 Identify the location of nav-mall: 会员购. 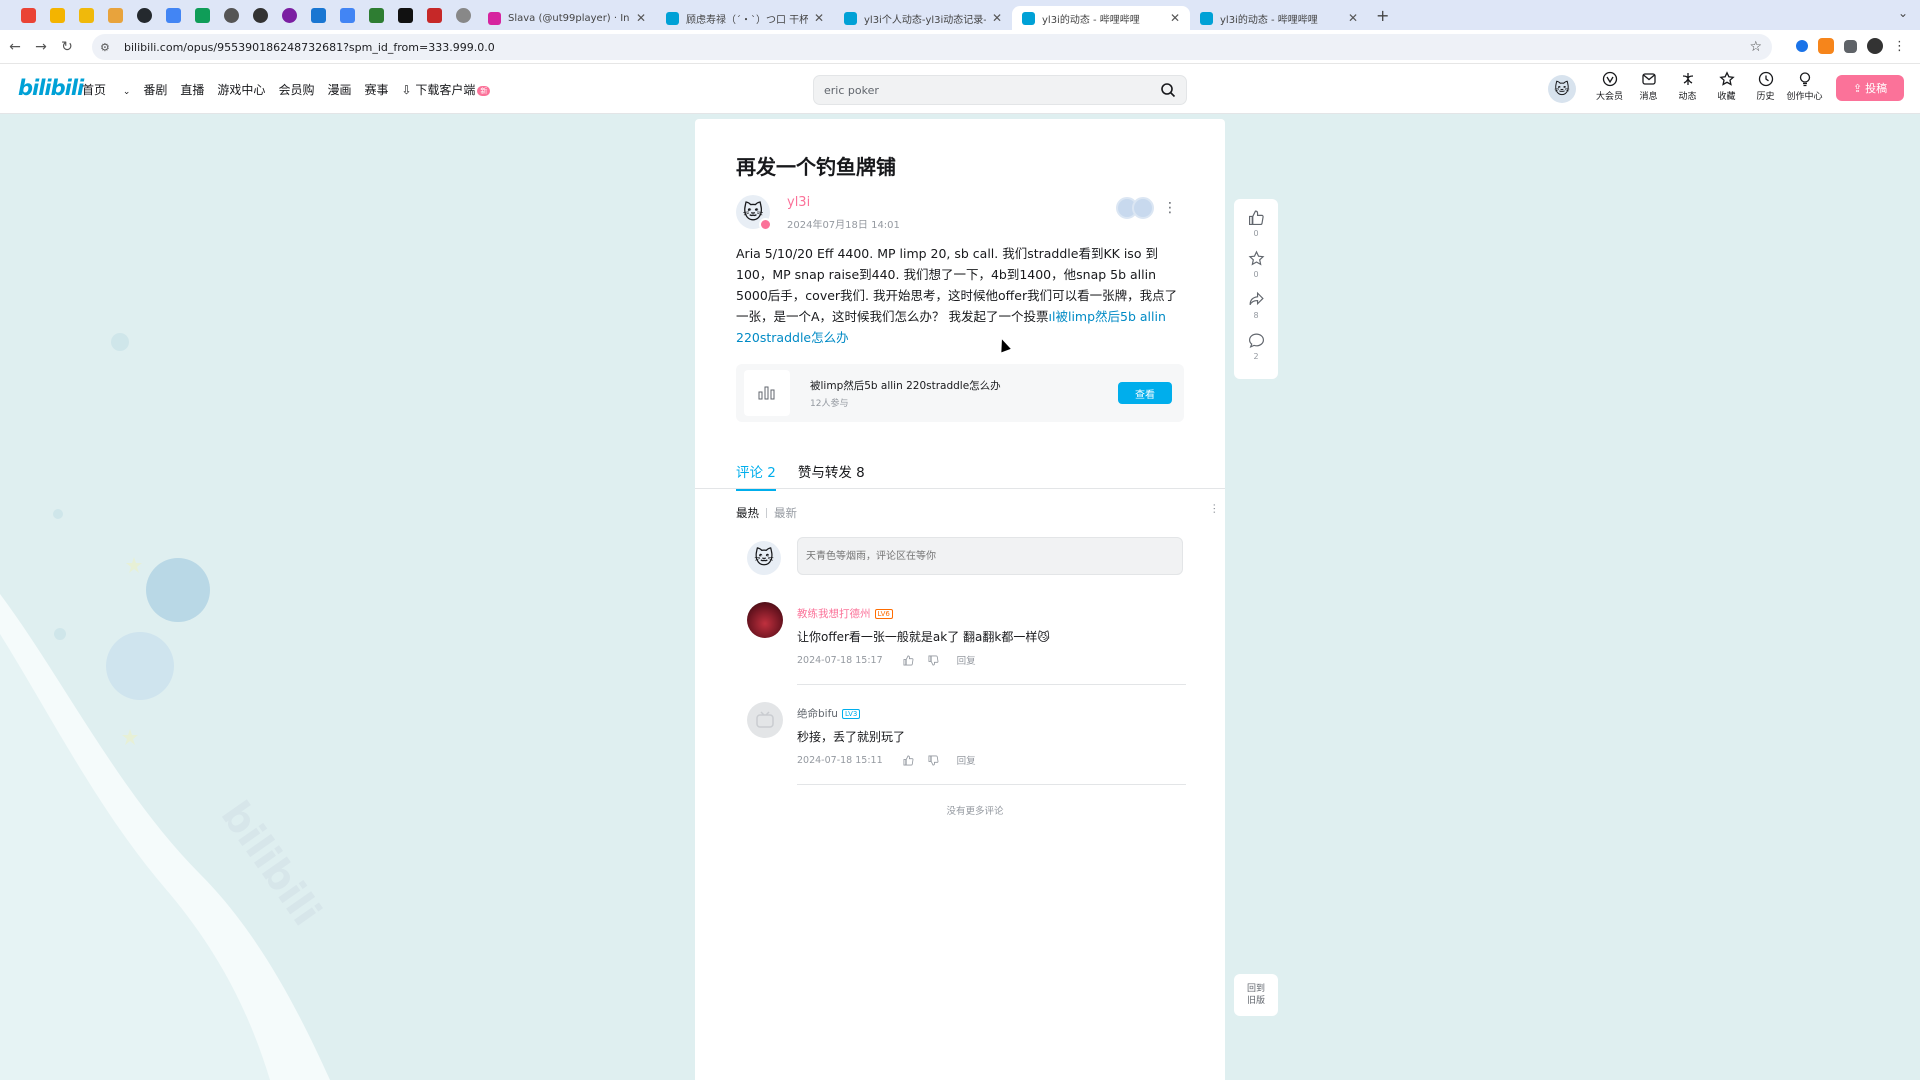
(296, 89).